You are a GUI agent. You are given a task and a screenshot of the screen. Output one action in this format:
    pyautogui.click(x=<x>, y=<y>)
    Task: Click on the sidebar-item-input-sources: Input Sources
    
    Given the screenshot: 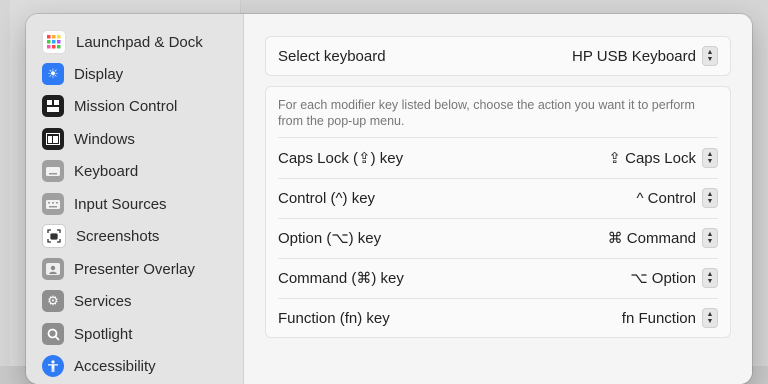 What is the action you would take?
    pyautogui.click(x=137, y=204)
    